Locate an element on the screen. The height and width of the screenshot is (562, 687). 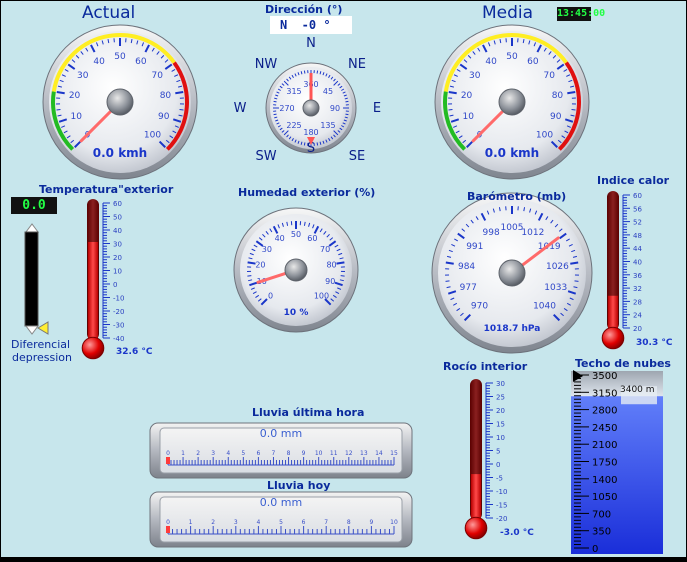
wind-average-gauge-hub is located at coordinates (512, 102).